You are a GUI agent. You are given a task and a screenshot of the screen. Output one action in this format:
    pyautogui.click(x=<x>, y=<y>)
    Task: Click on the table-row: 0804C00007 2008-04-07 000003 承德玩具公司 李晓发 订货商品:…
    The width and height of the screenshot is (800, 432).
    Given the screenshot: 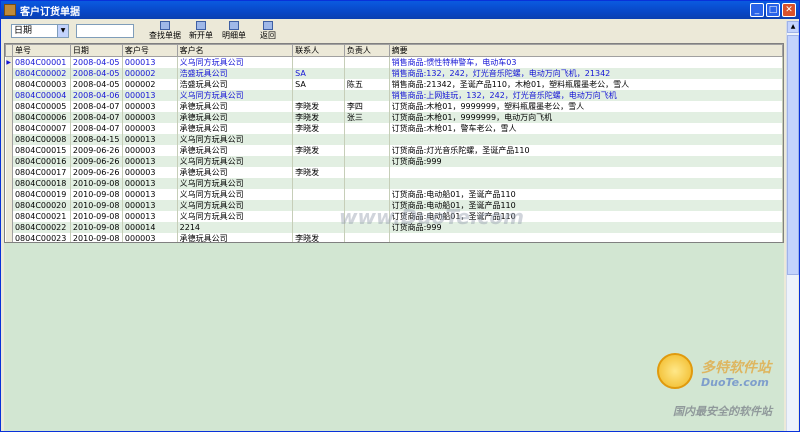 What is the action you would take?
    pyautogui.click(x=394, y=128)
    